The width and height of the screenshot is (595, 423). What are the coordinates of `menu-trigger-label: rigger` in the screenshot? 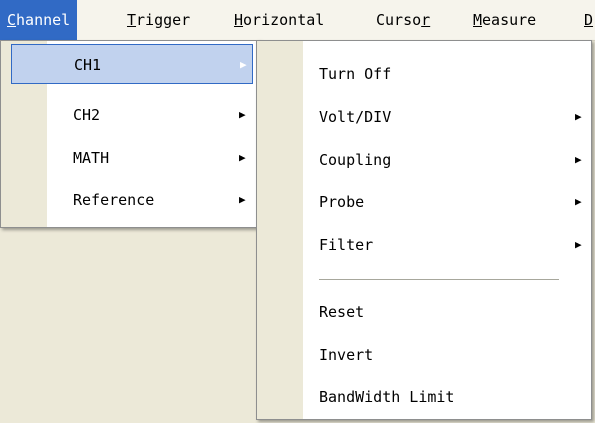 It's located at (163, 20).